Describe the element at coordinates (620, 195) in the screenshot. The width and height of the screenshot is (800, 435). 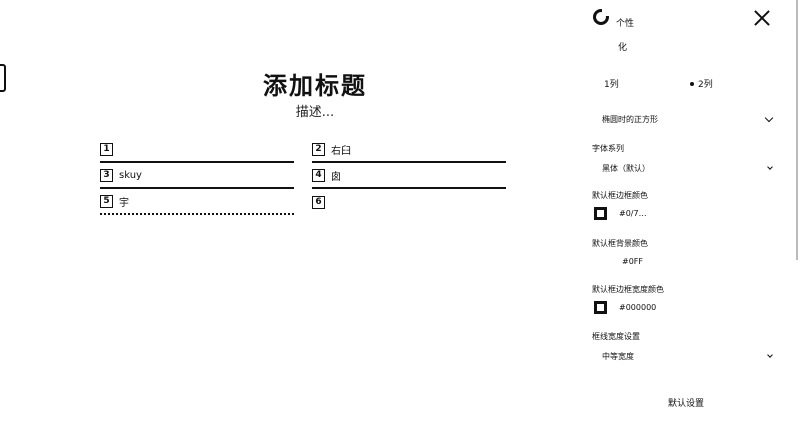
I see `text-color-label: 默认框边框颜色` at that location.